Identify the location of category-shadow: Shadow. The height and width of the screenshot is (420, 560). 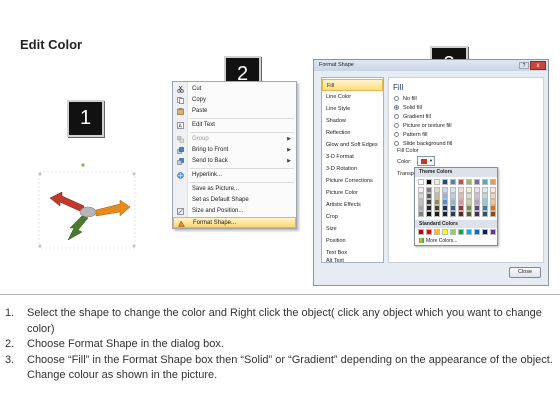
(352, 121).